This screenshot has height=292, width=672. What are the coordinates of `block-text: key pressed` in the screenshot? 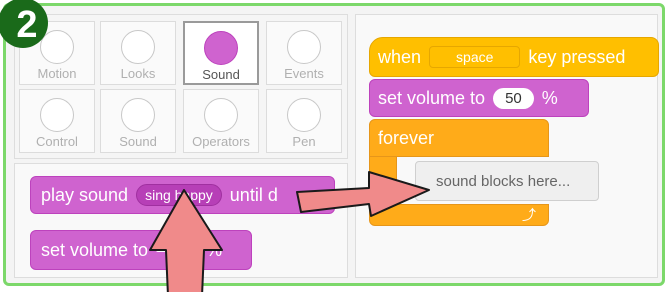 It's located at (577, 56).